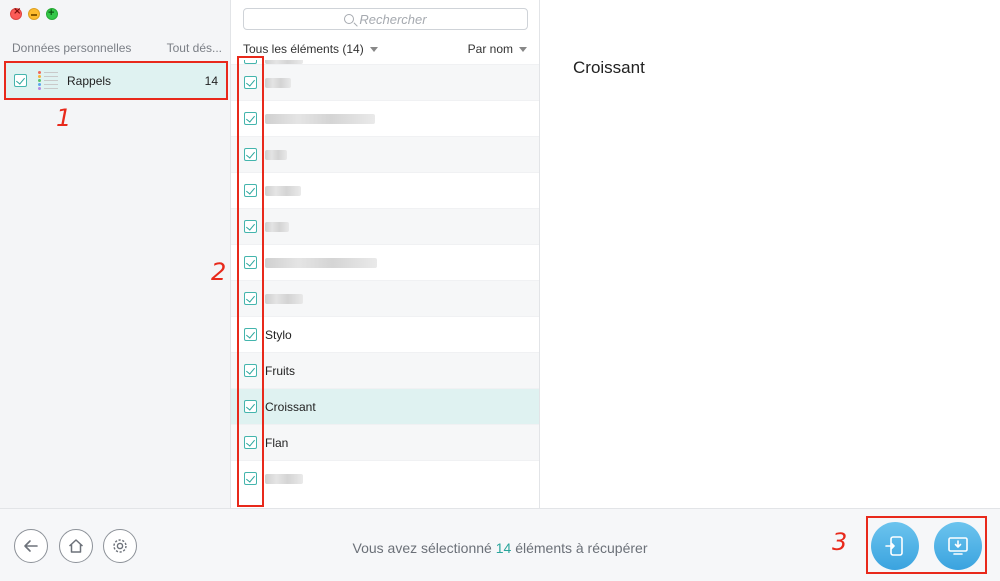 The image size is (1000, 581). I want to click on search-icon, so click(349, 19).